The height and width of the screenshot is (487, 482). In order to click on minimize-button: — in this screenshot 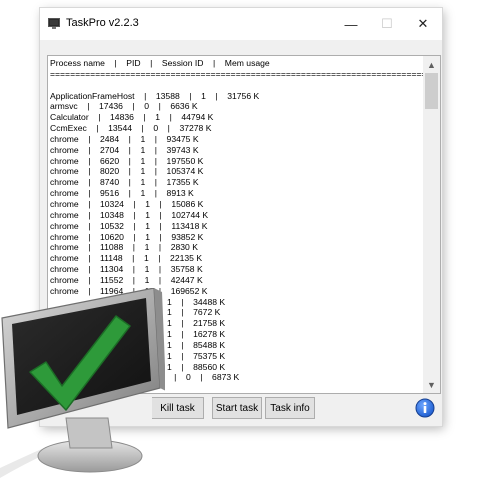, I will do `click(351, 24)`.